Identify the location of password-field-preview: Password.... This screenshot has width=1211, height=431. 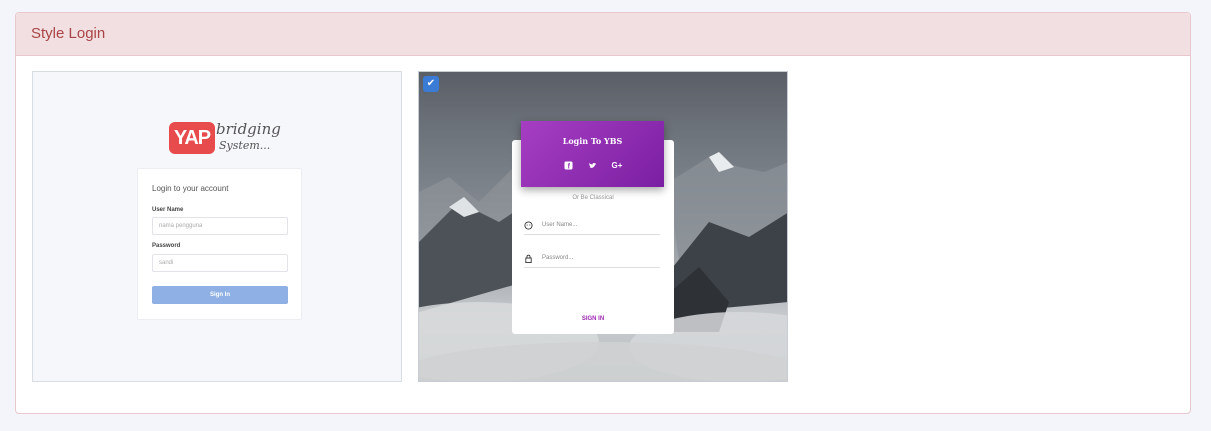
(592, 261).